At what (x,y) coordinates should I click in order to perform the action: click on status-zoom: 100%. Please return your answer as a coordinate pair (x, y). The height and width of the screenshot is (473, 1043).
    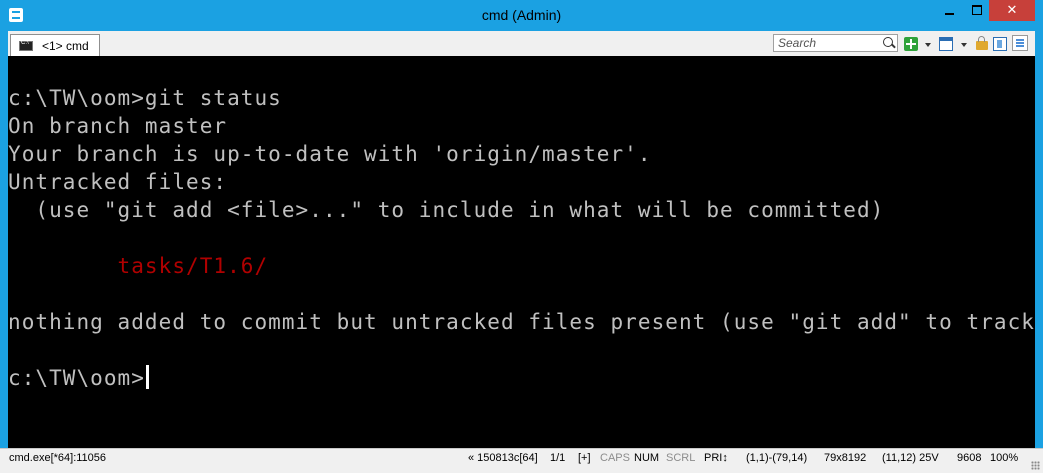
    Looking at the image, I should click on (1004, 458).